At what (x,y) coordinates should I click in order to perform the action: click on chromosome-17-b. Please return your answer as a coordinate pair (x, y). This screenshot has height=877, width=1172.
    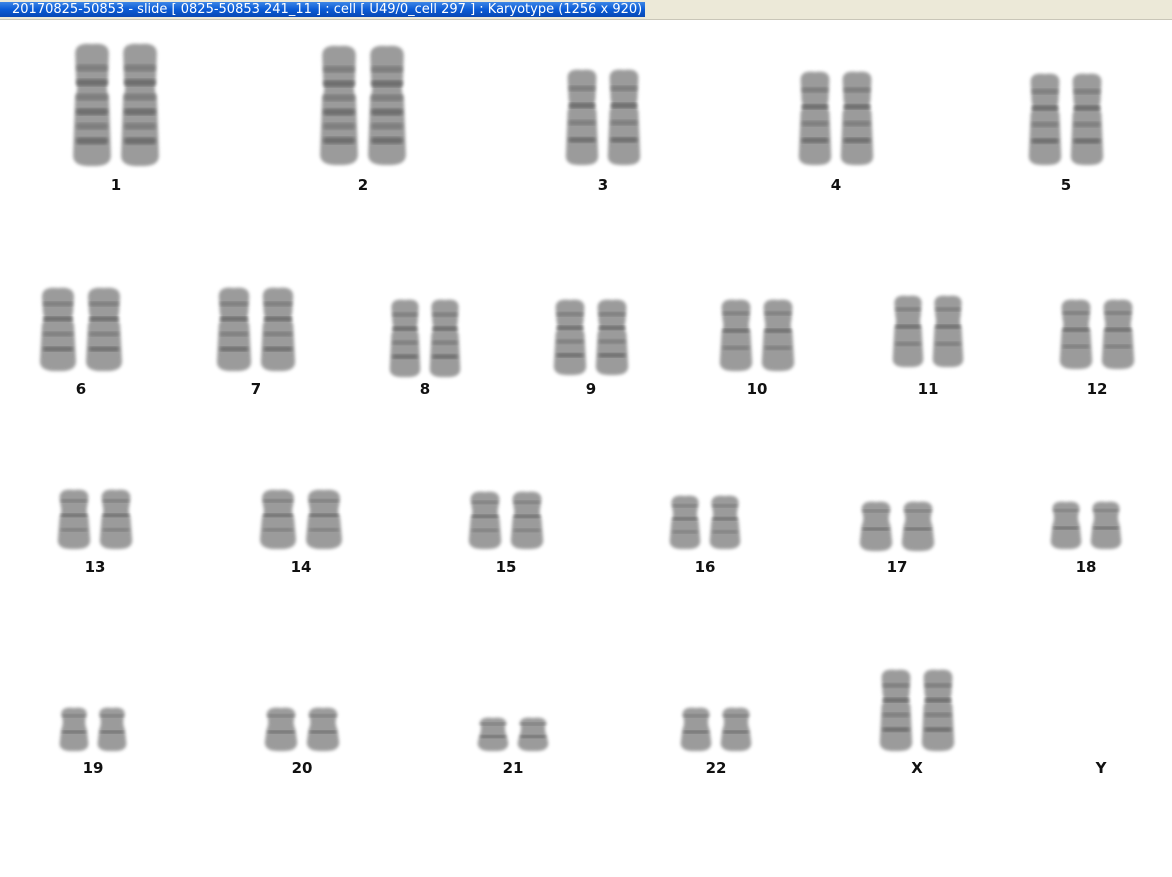
    Looking at the image, I should click on (918, 526).